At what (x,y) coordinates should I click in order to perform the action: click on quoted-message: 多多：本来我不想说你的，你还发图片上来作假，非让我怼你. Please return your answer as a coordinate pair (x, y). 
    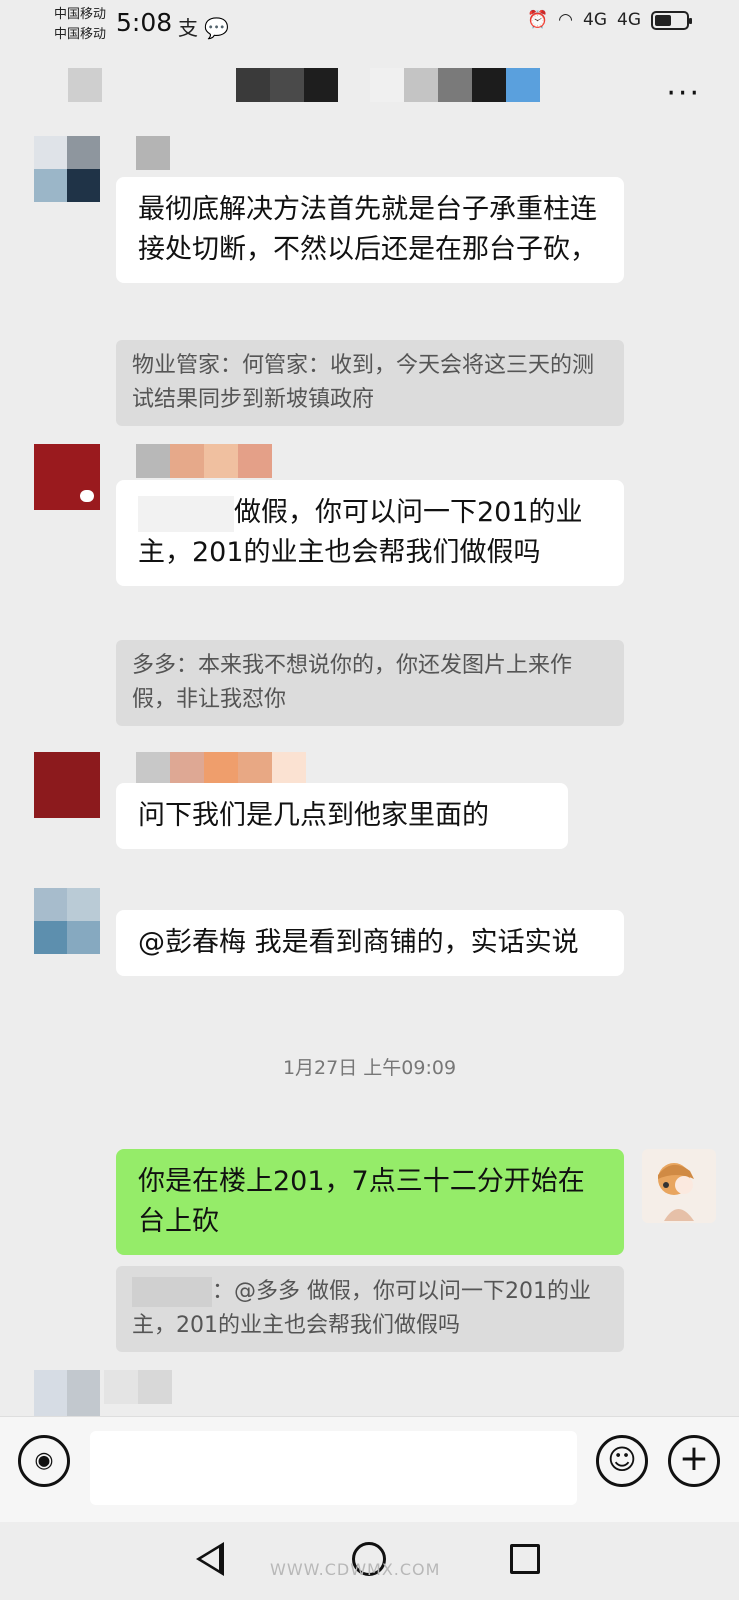
    Looking at the image, I should click on (370, 683).